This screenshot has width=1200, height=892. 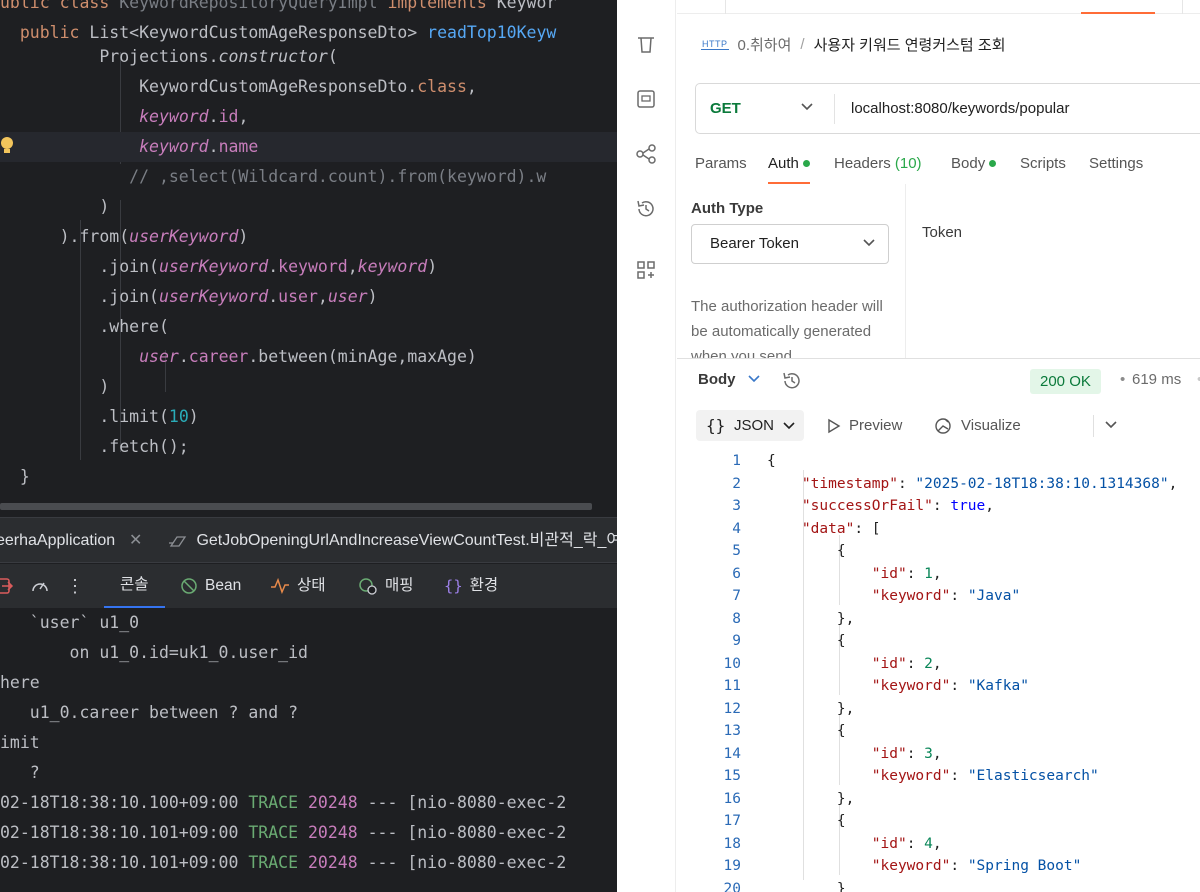 I want to click on lightbulb-icon, so click(x=8, y=146).